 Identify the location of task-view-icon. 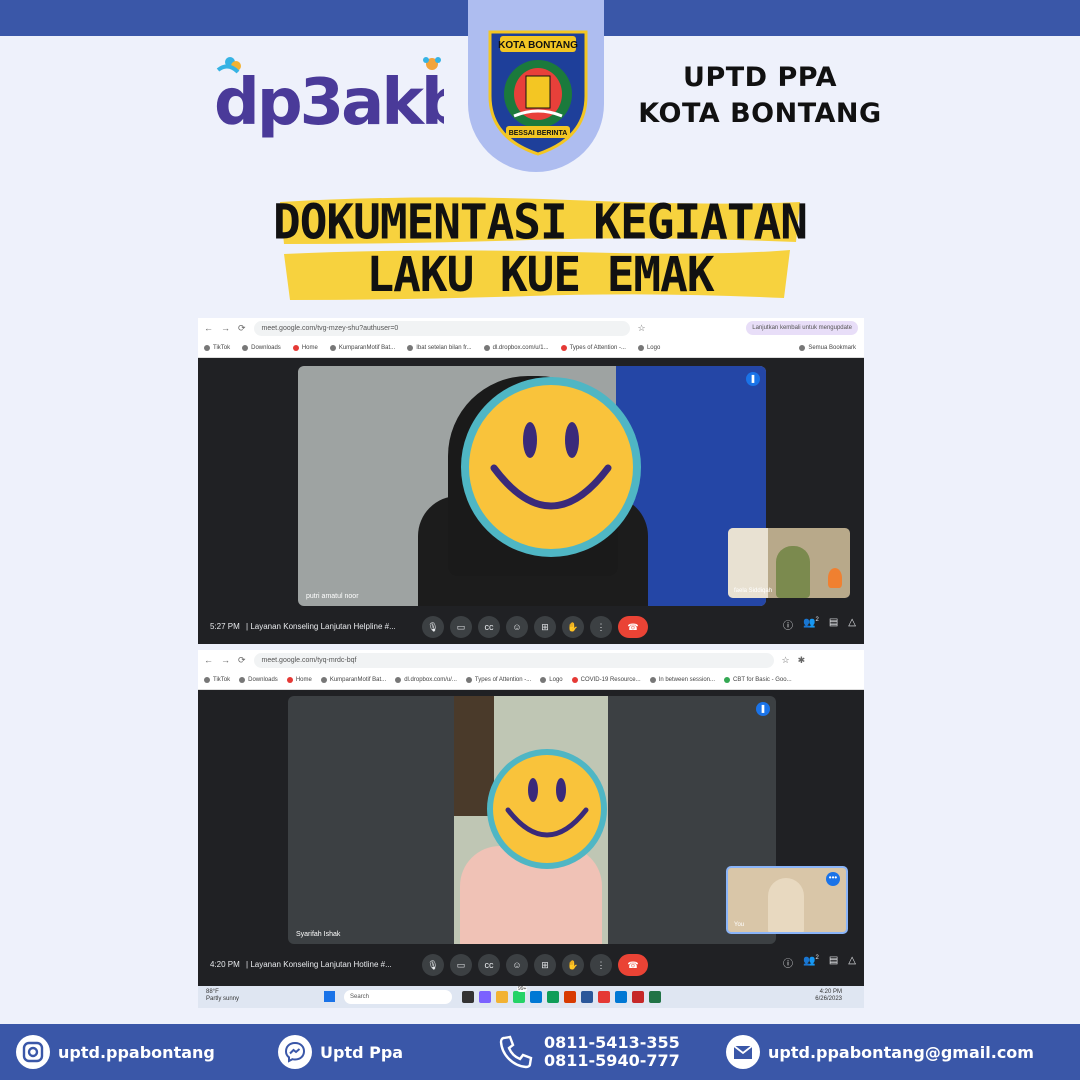
(468, 997).